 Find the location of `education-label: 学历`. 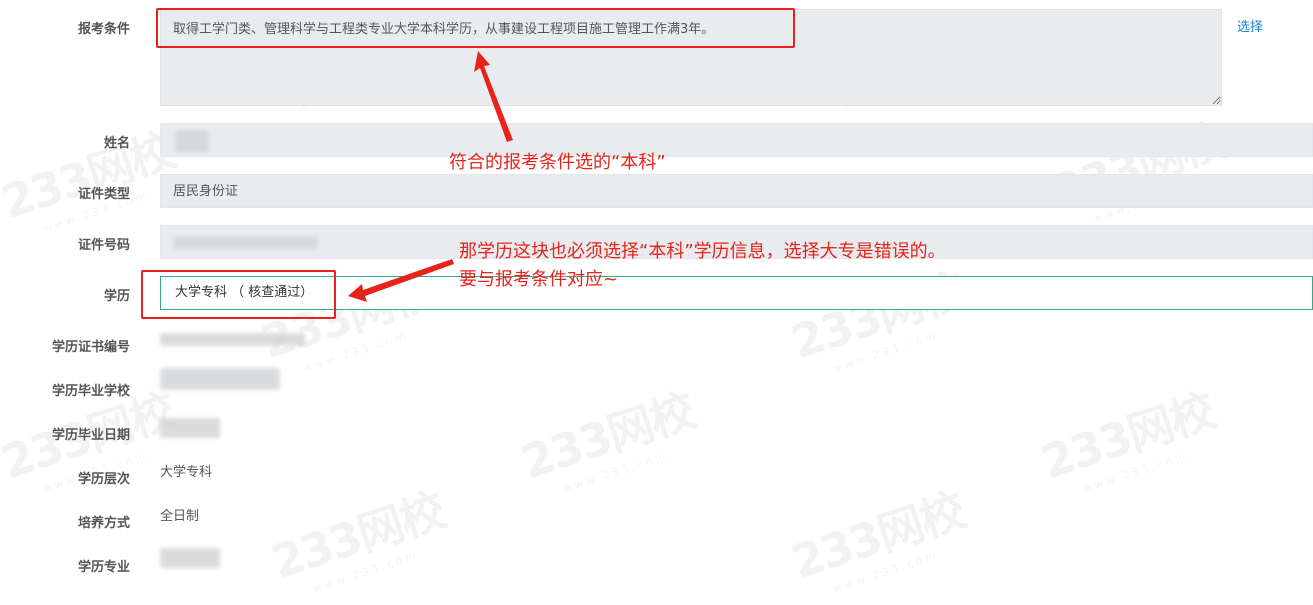

education-label: 学历 is located at coordinates (116, 296).